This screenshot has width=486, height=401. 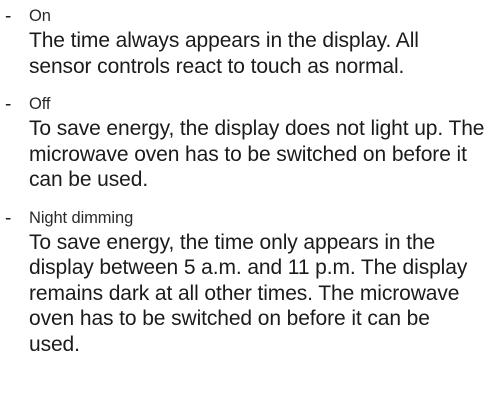 I want to click on option-label: On, so click(x=40, y=16).